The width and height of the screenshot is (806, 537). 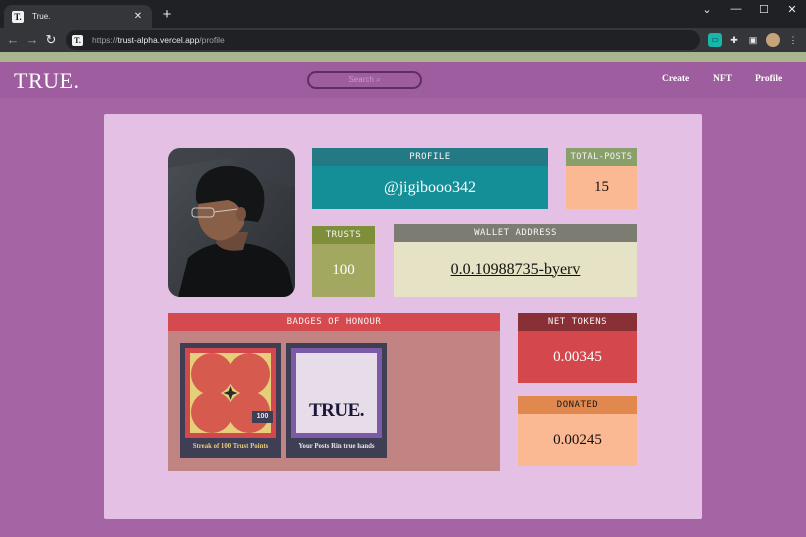 What do you see at coordinates (707, 9) in the screenshot?
I see `tab-search-icon: ⌄` at bounding box center [707, 9].